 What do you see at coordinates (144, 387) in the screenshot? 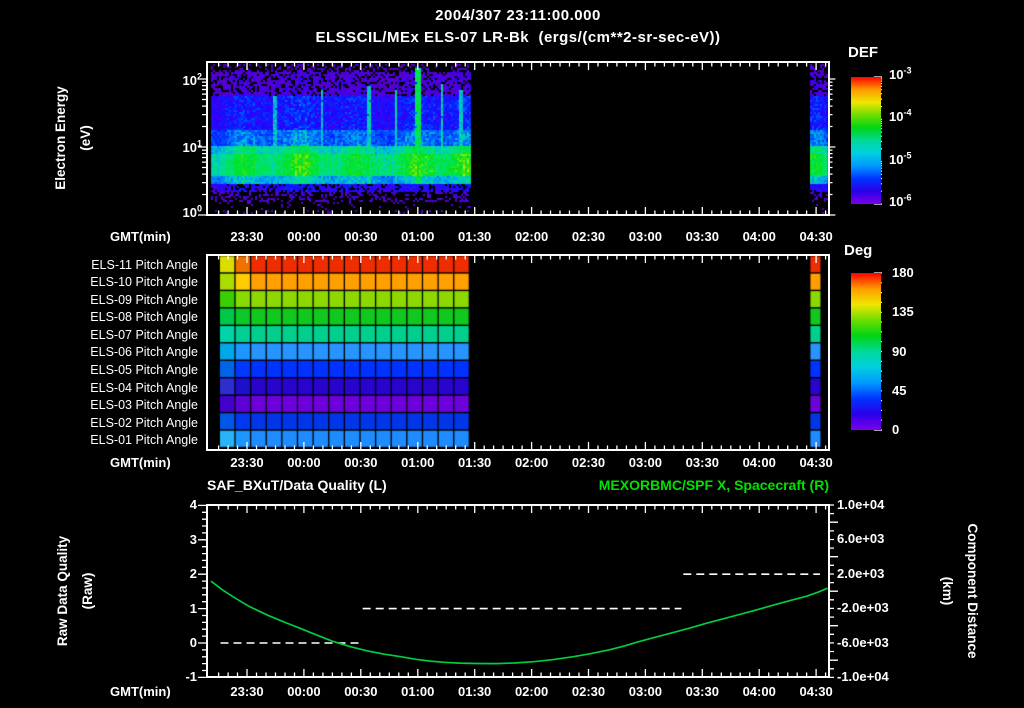
I see `pitch-row-label: ELS-04 Pitch Angle` at bounding box center [144, 387].